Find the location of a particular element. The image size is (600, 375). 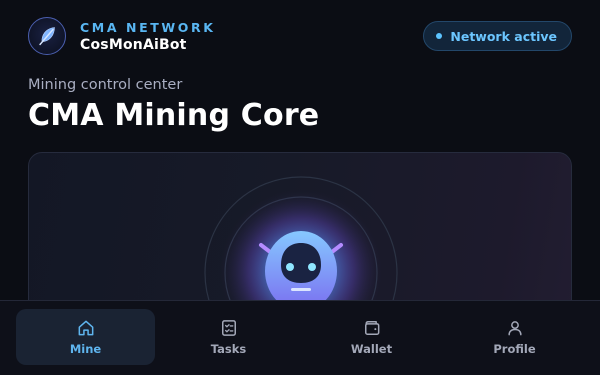

network-status-badge: Network active is located at coordinates (497, 36).